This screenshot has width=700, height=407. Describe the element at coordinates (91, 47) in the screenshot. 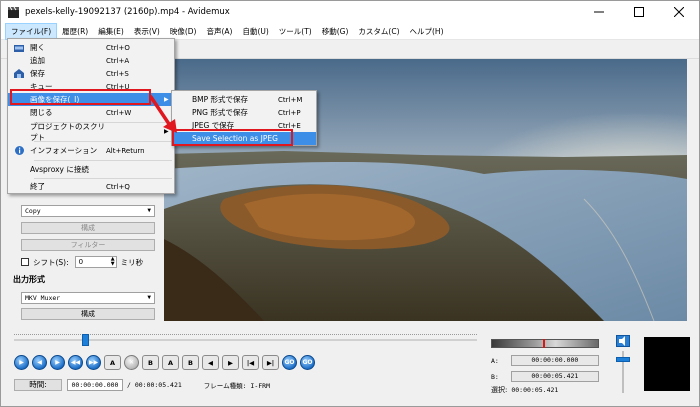

I see `menu-item-open: 開く Ctrl+O` at that location.